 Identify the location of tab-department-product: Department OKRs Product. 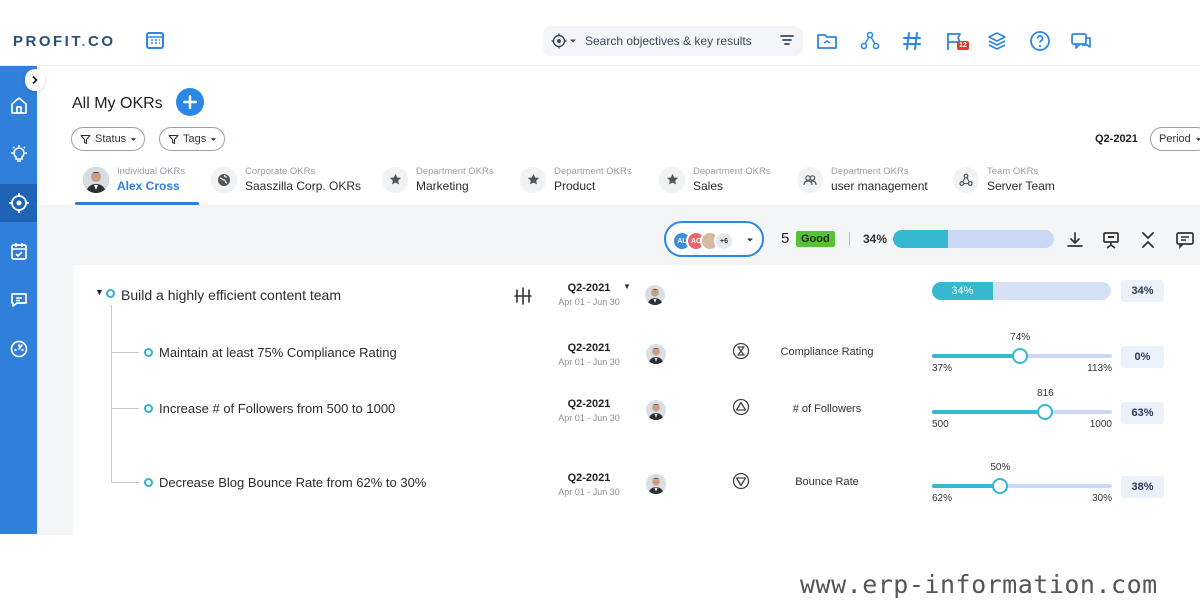
(576, 179).